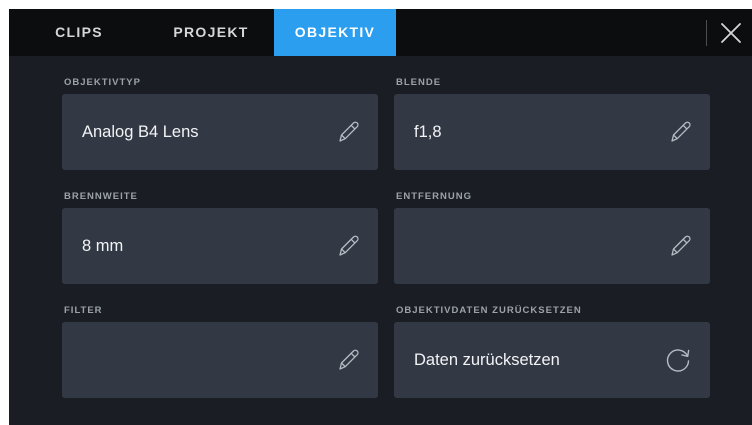  What do you see at coordinates (552, 132) in the screenshot?
I see `aperture-field: f1,8` at bounding box center [552, 132].